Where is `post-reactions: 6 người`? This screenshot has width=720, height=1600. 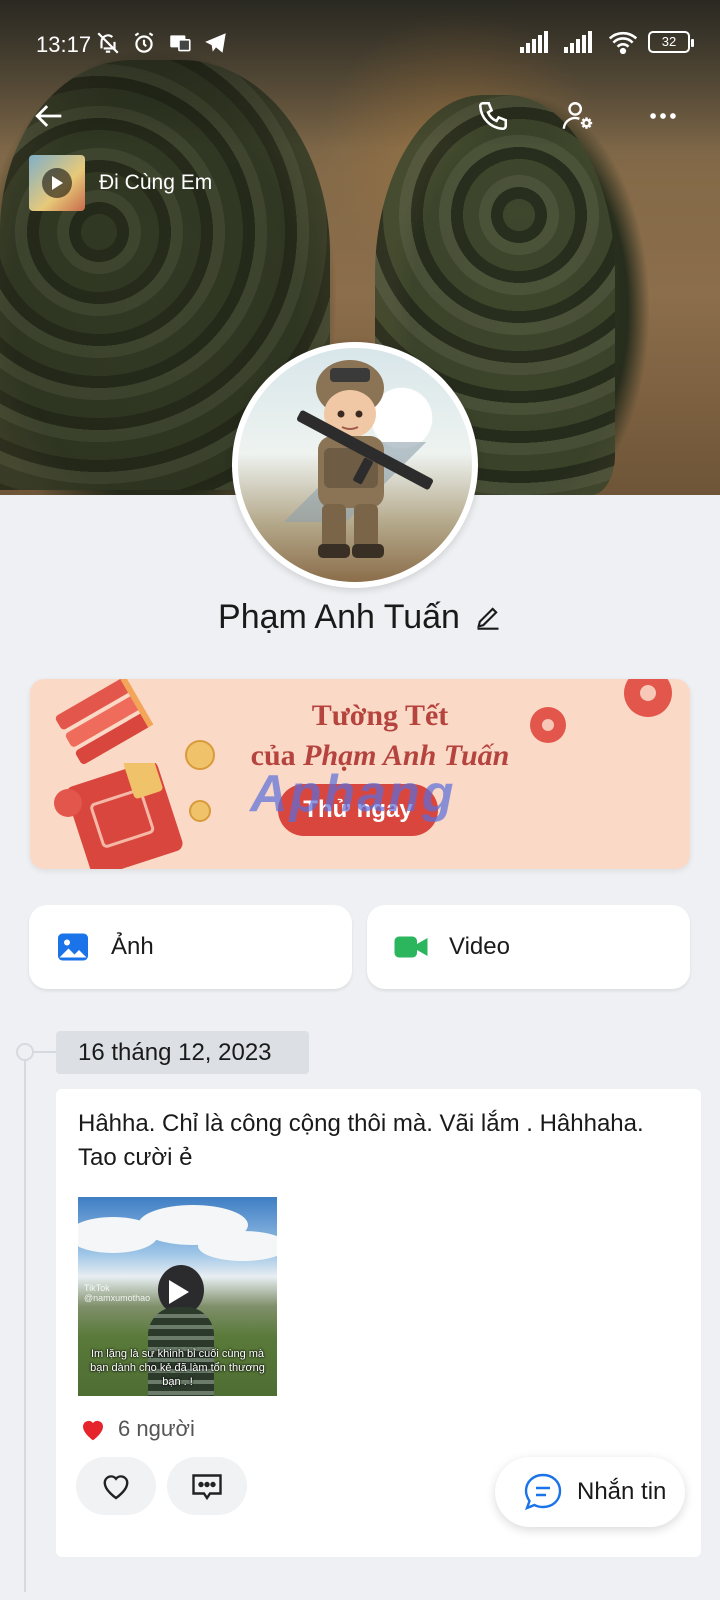
post-reactions: 6 người is located at coordinates (136, 1429).